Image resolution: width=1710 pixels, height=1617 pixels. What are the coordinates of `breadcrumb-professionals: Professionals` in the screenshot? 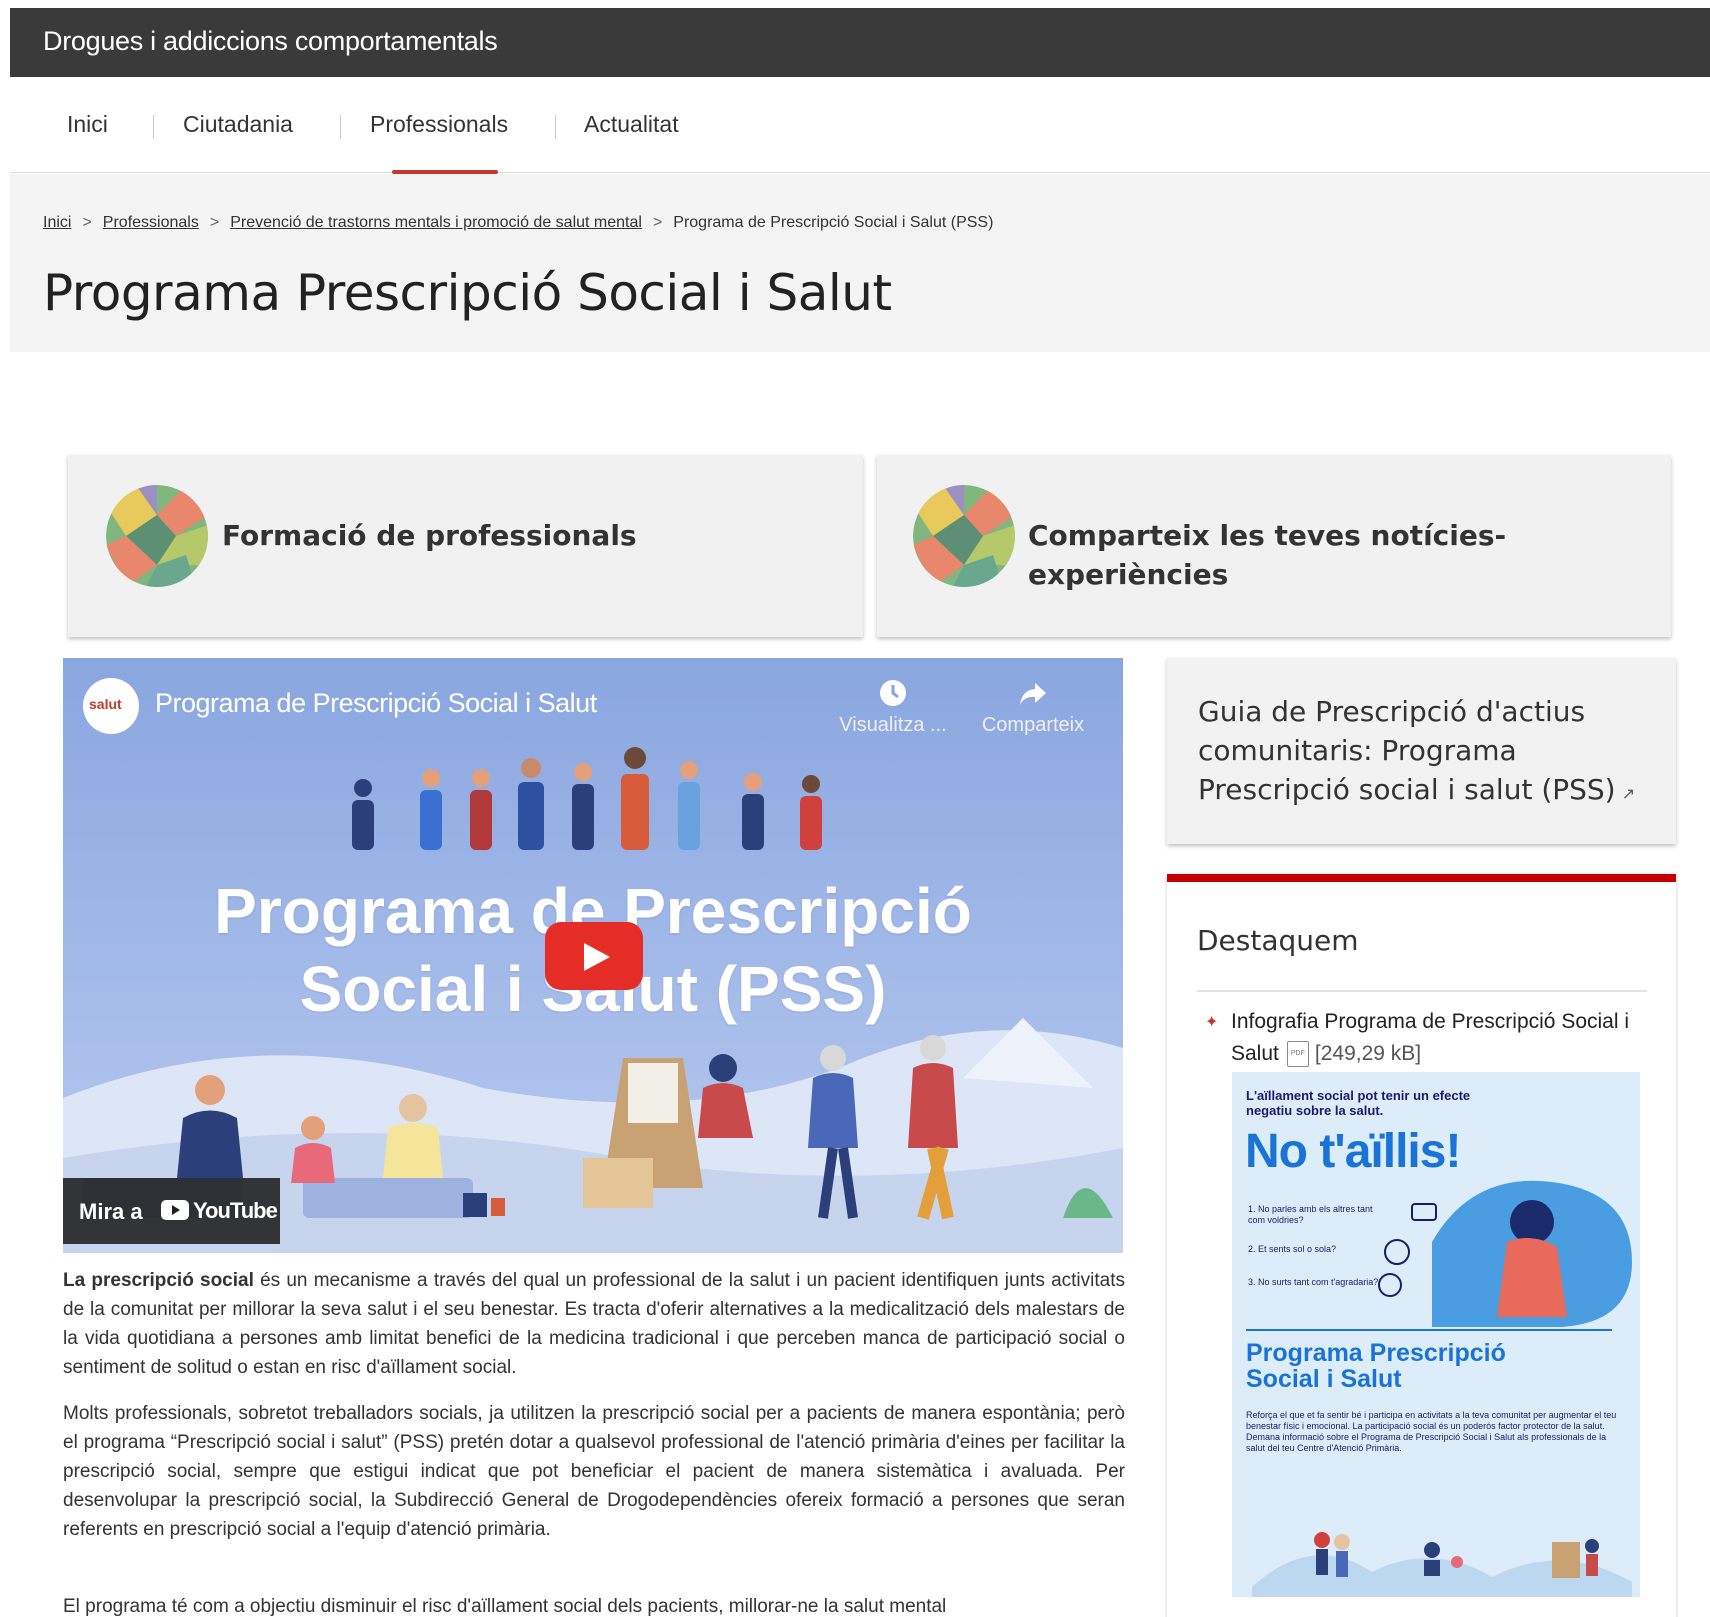 It's located at (151, 222).